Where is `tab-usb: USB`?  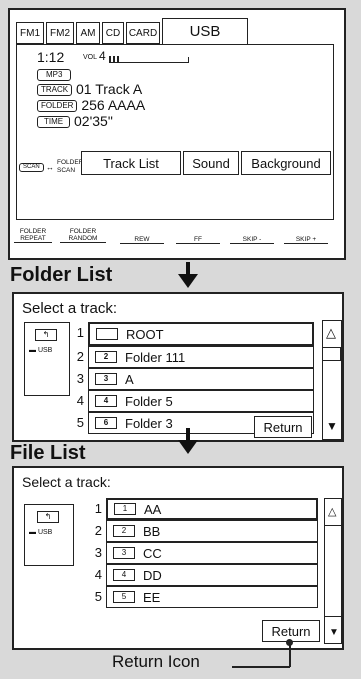
tab-usb: USB is located at coordinates (205, 31).